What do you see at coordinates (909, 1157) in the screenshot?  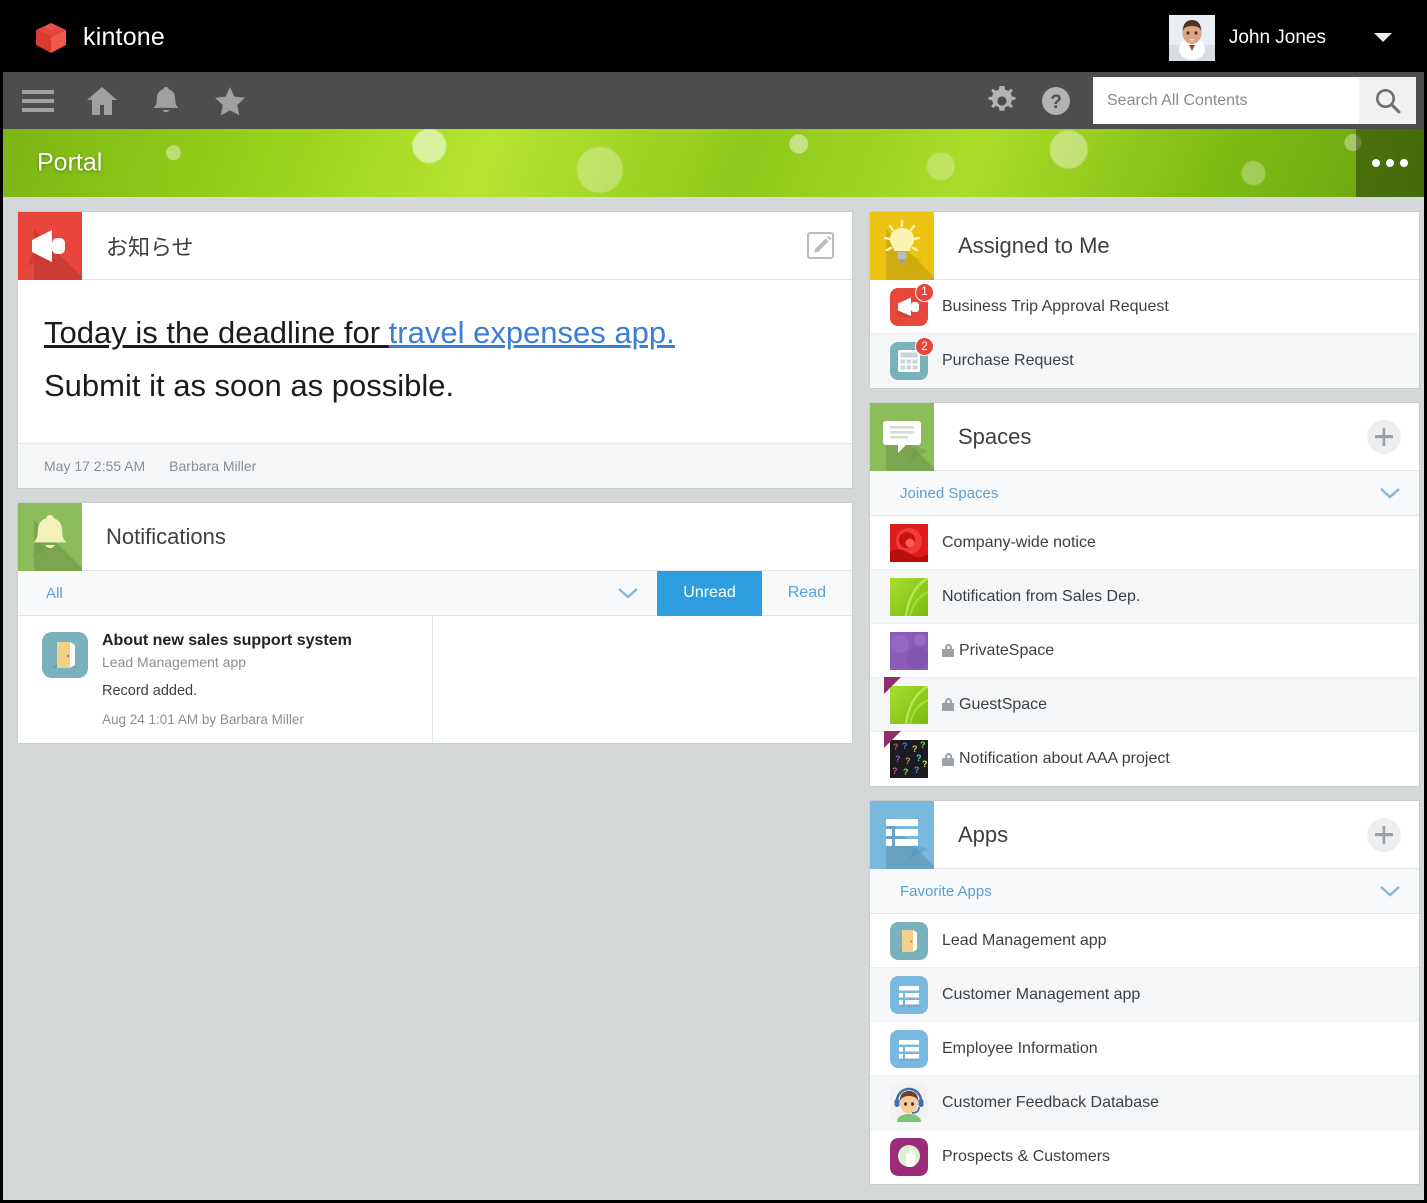 I see `purple-hand-icon` at bounding box center [909, 1157].